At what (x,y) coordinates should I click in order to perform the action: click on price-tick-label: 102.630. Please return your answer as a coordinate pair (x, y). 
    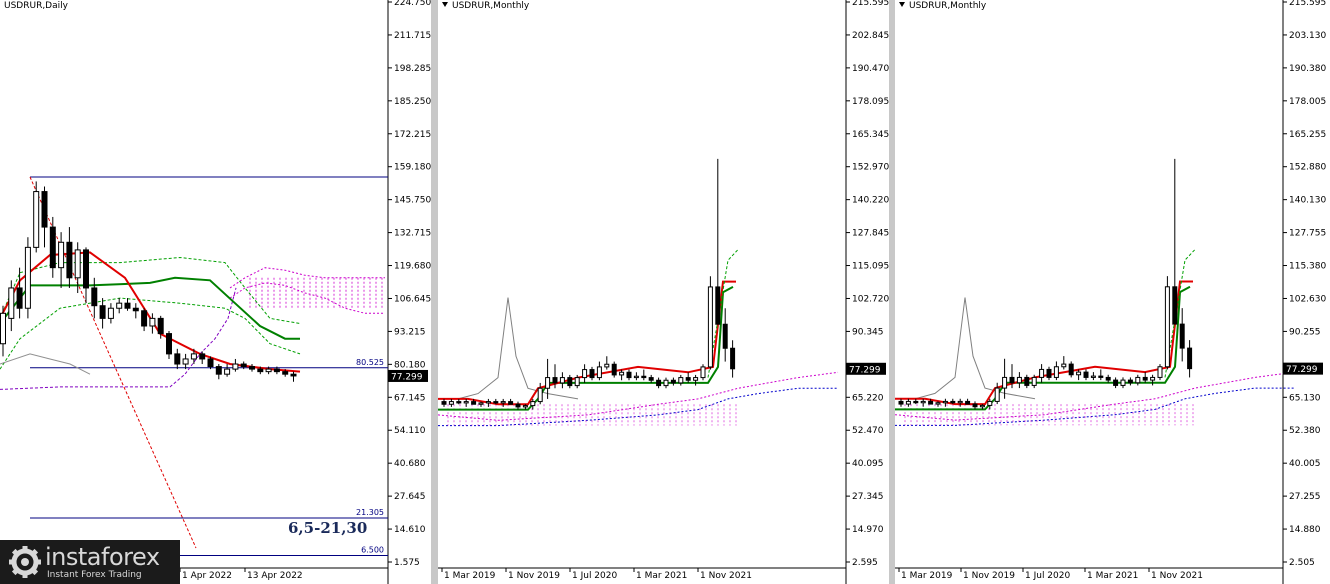
    Looking at the image, I should click on (1307, 299).